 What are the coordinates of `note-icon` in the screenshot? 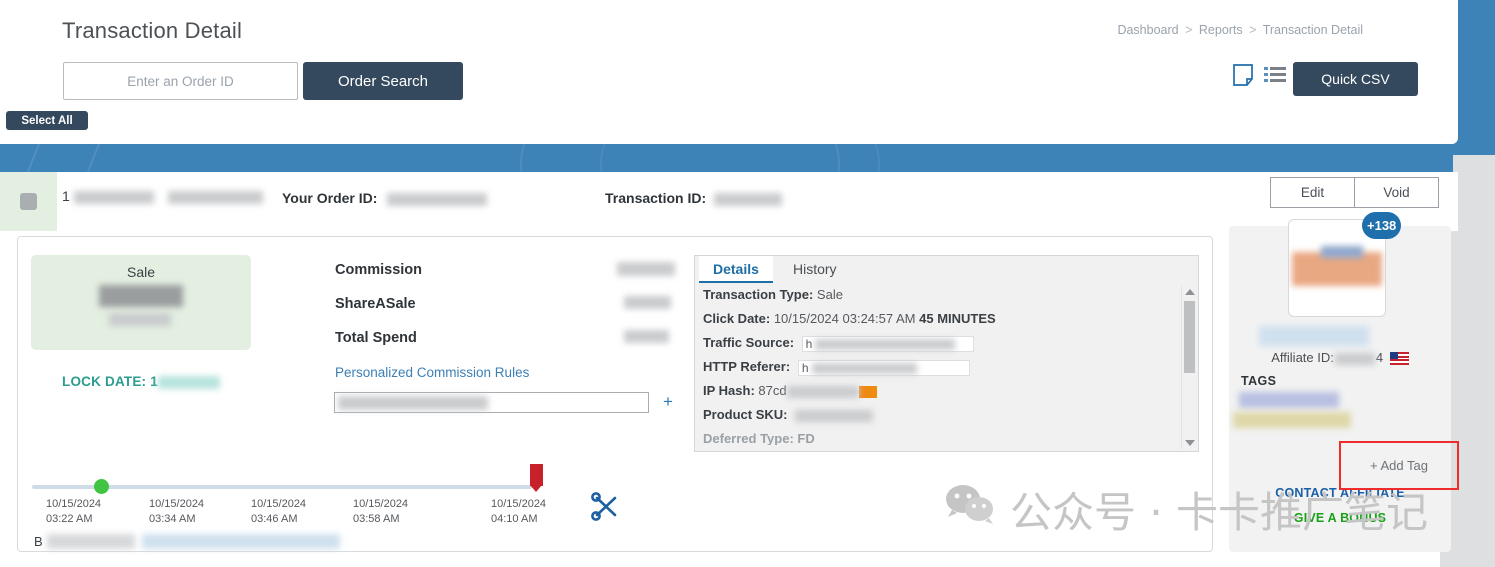 It's located at (1243, 75).